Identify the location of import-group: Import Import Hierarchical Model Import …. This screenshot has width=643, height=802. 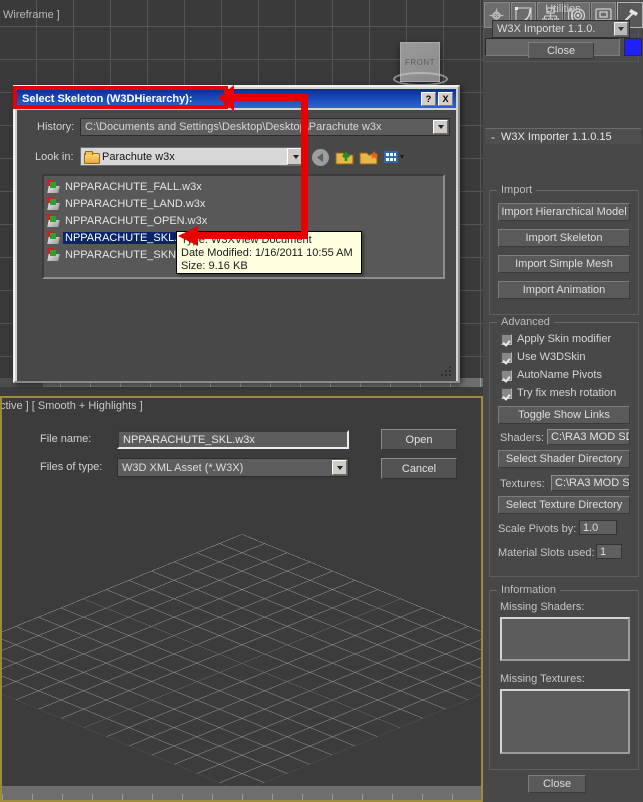
(564, 249).